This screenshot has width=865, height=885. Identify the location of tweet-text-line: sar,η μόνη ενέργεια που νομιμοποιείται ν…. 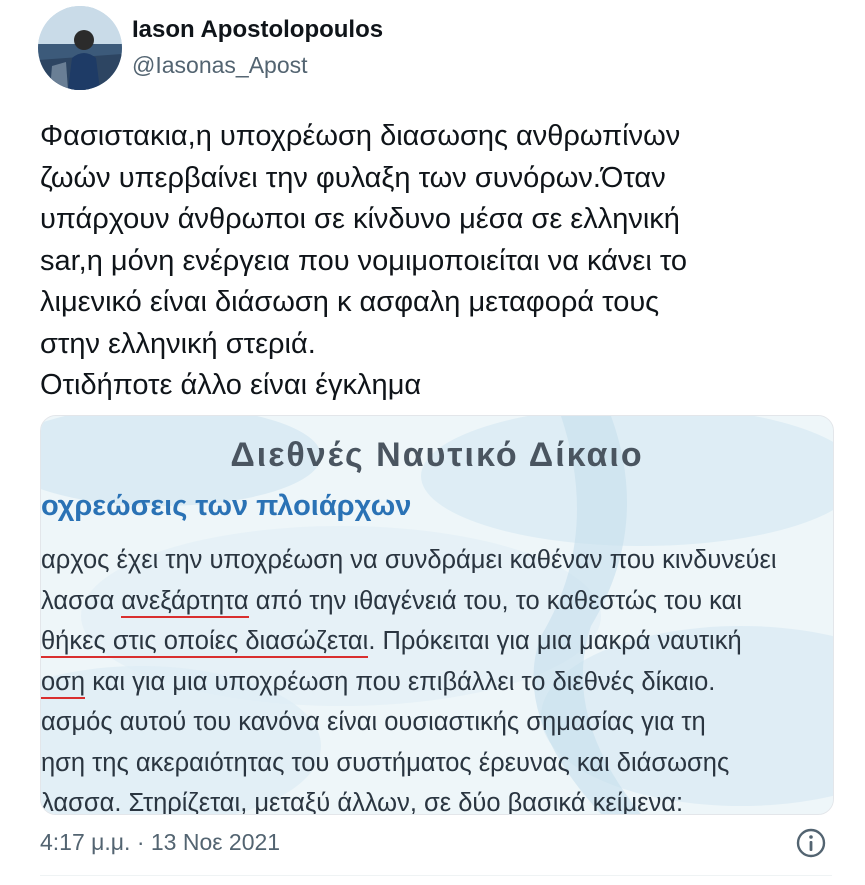
(364, 260).